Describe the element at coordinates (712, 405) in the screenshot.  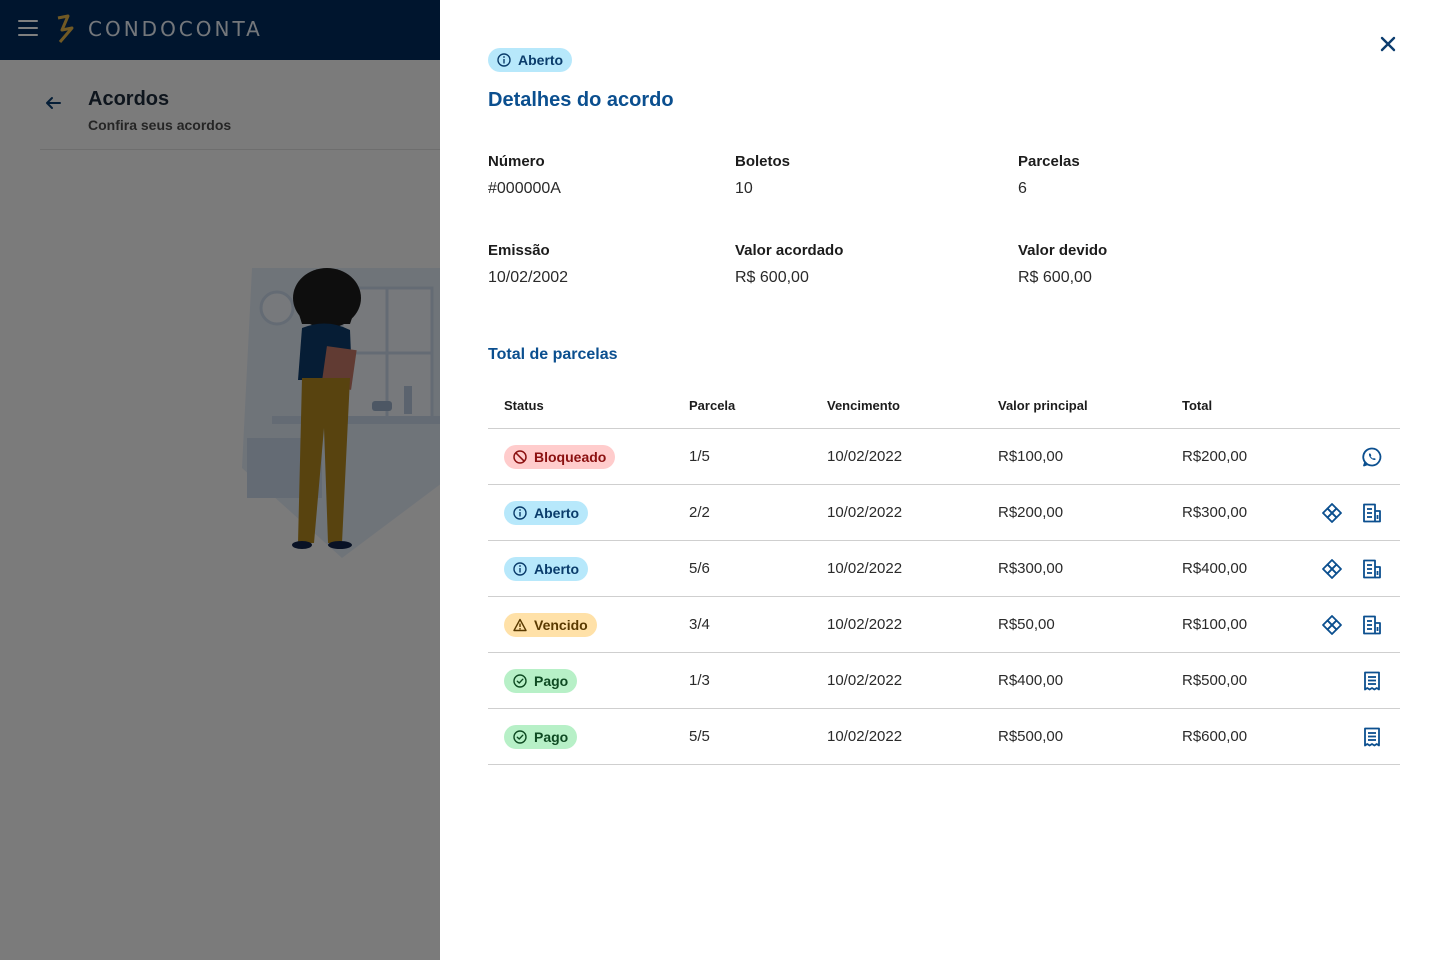
I see `column-header-parcela: Parcela` at that location.